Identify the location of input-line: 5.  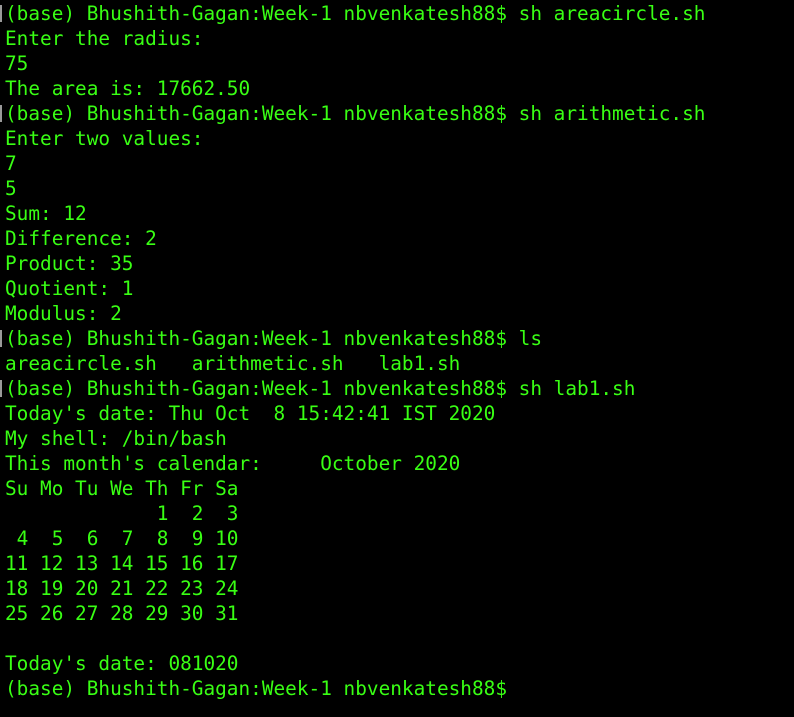
(11, 188).